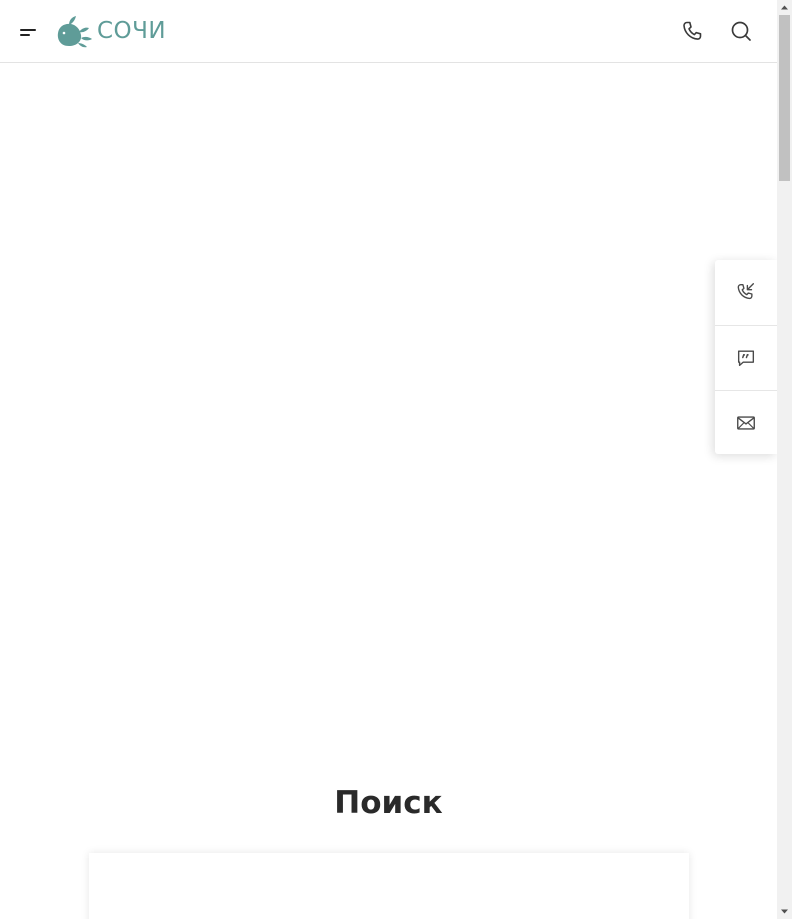 The width and height of the screenshot is (792, 919). I want to click on search-form-card, so click(389, 886).